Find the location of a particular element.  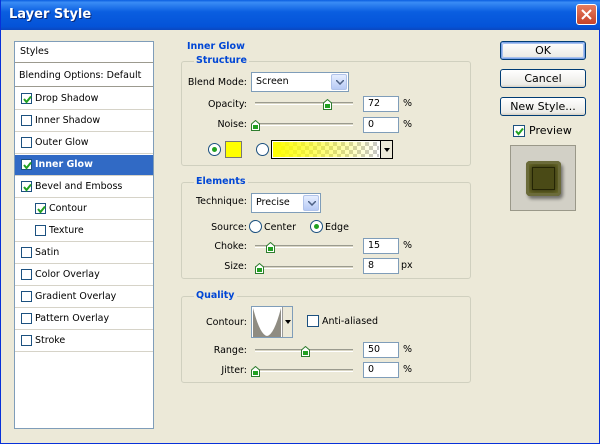

noise-input: 0 is located at coordinates (381, 125).